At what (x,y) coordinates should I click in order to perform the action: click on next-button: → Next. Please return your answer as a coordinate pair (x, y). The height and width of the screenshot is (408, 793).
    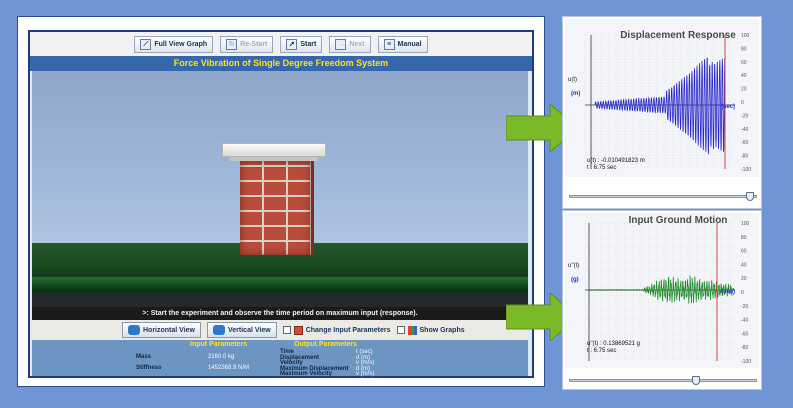
    Looking at the image, I should click on (350, 44).